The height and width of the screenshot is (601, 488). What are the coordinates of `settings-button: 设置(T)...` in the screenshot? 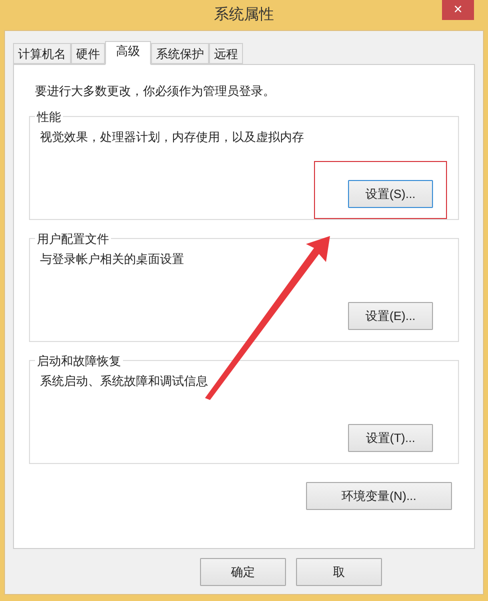 It's located at (390, 438).